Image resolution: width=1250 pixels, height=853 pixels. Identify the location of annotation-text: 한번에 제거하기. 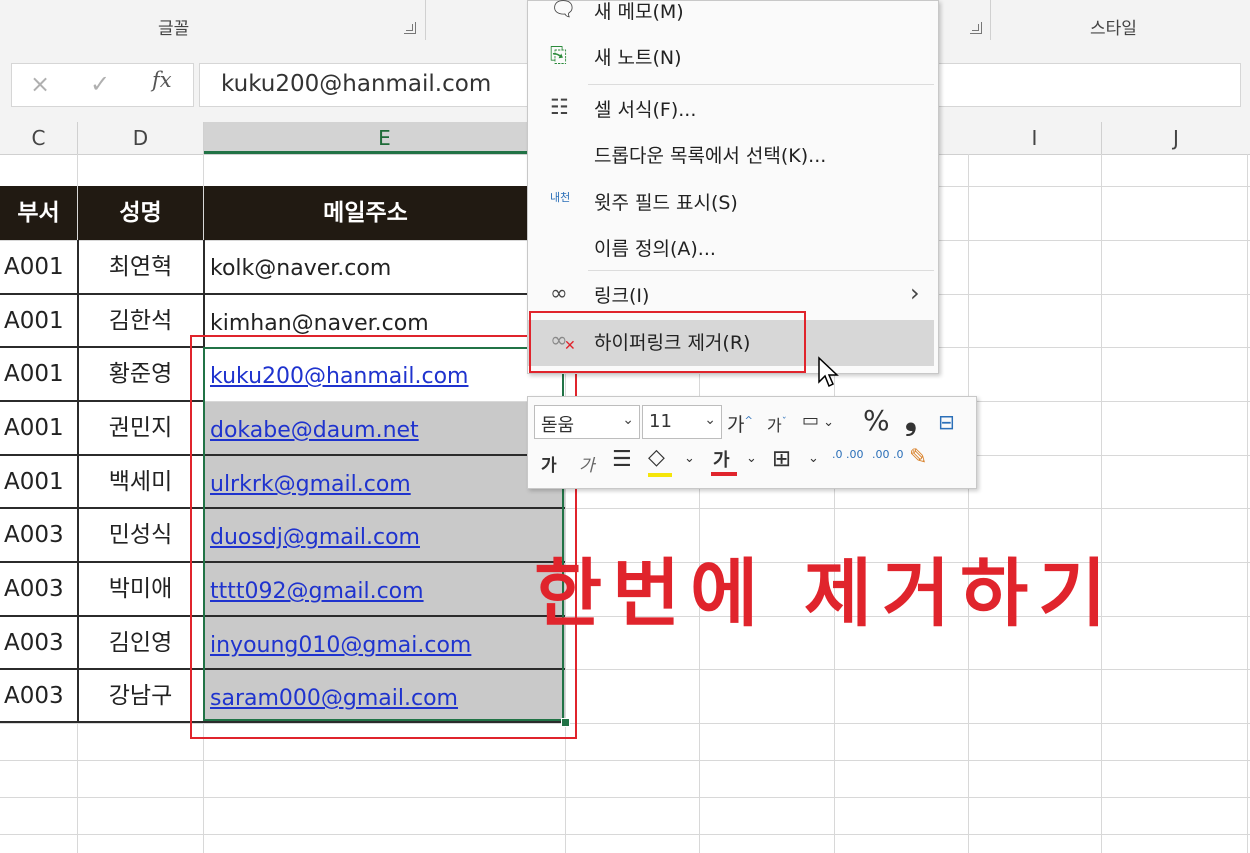
(825, 594).